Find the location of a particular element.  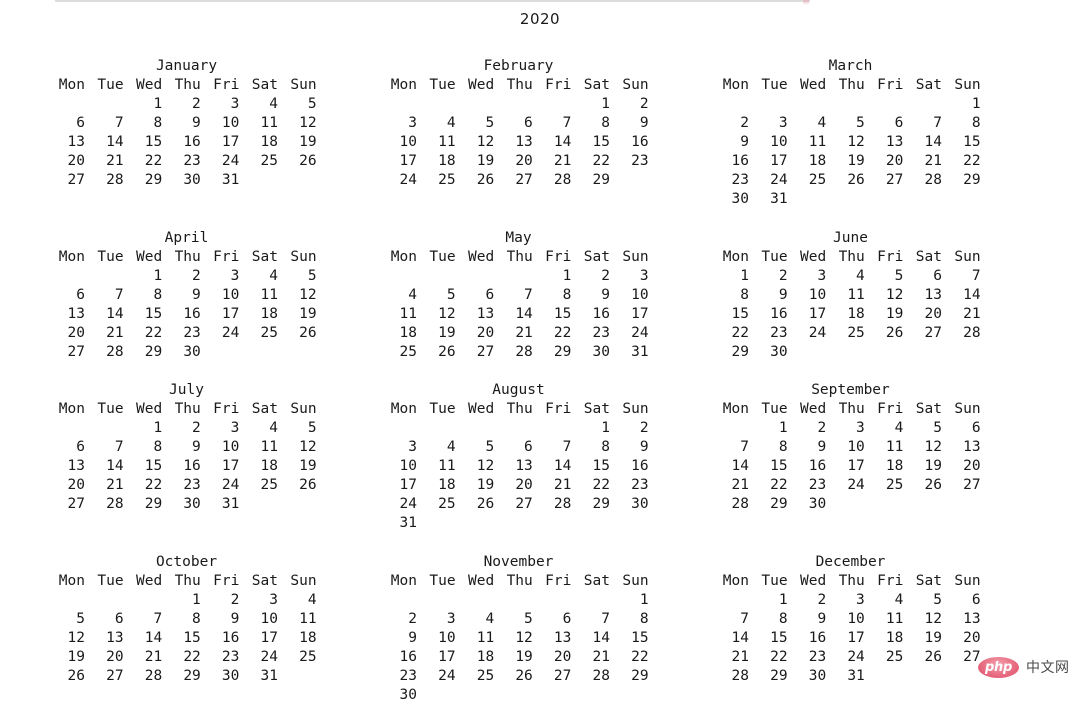

day-cell: 9 is located at coordinates (635, 123).